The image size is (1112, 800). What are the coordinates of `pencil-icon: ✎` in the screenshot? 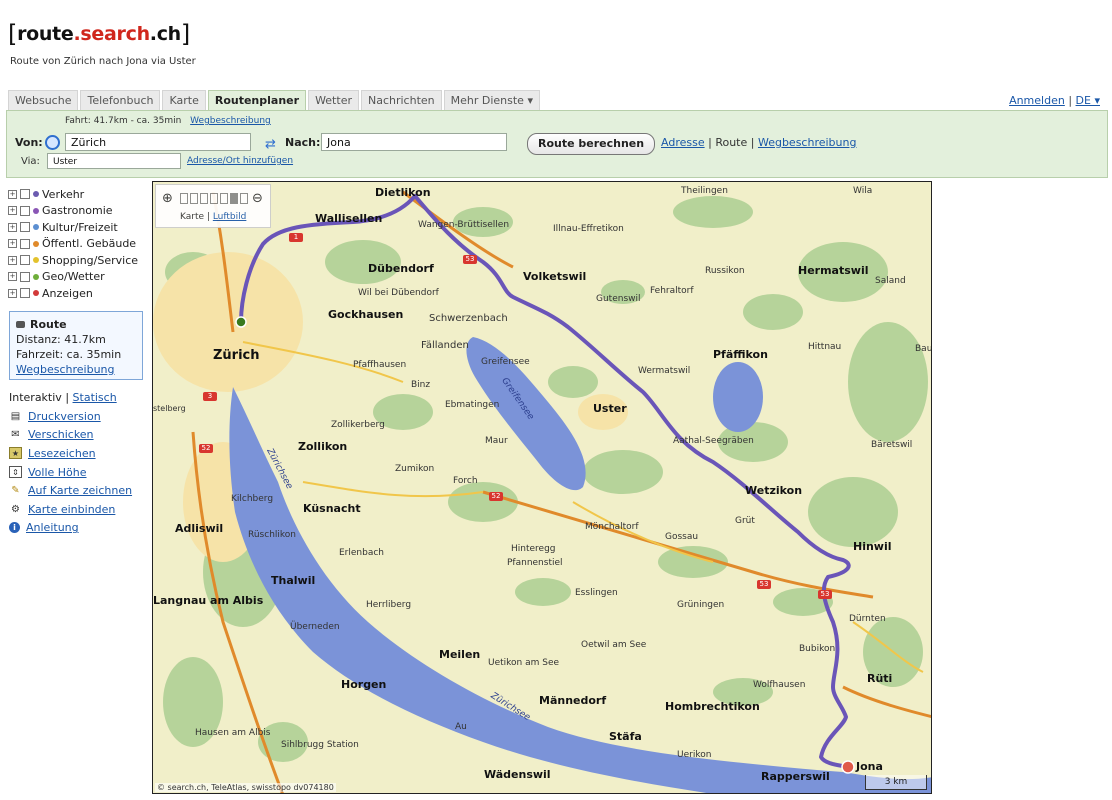 It's located at (15, 491).